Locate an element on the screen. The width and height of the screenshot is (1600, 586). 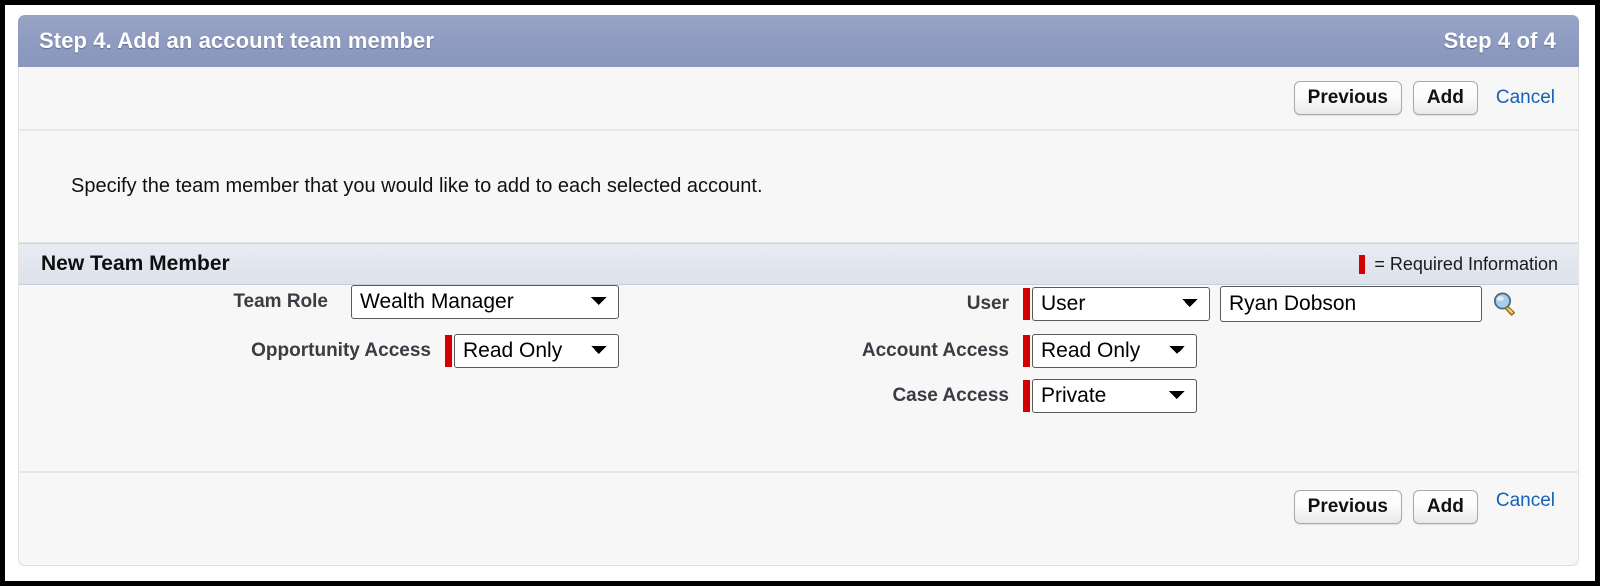
field-team-role: Team Role Wealth Manager is located at coordinates (319, 302).